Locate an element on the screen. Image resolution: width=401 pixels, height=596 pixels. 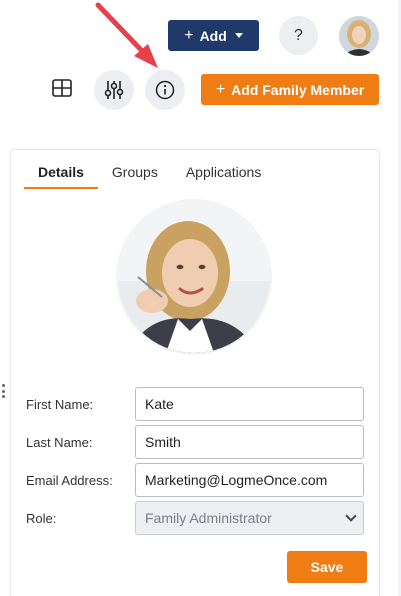
sliders-icon is located at coordinates (114, 90).